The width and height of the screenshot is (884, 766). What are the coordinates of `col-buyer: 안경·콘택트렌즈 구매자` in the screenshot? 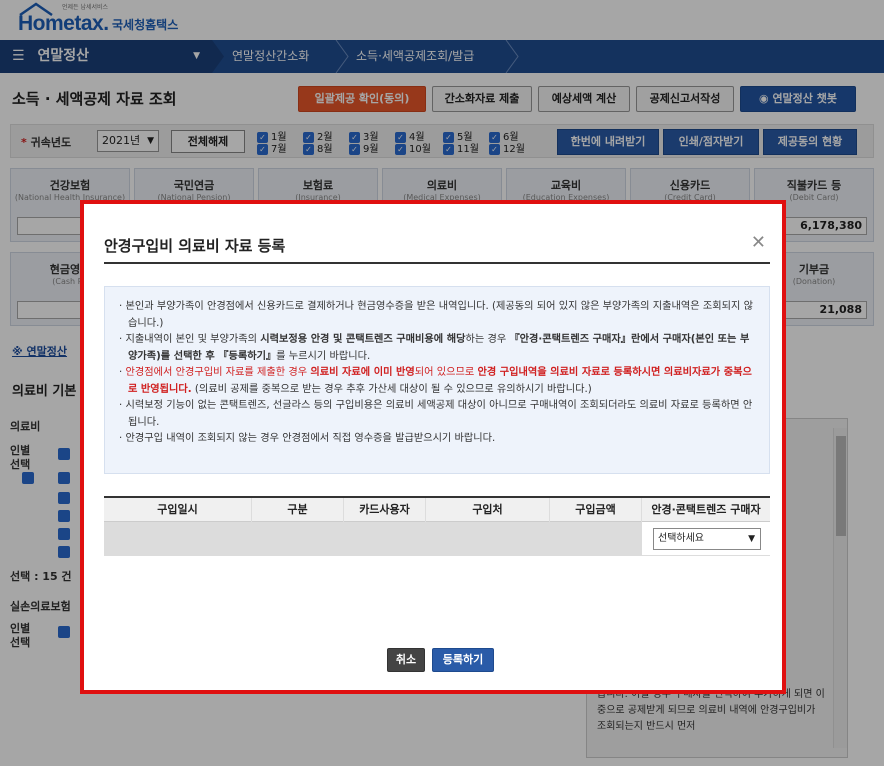 It's located at (706, 509).